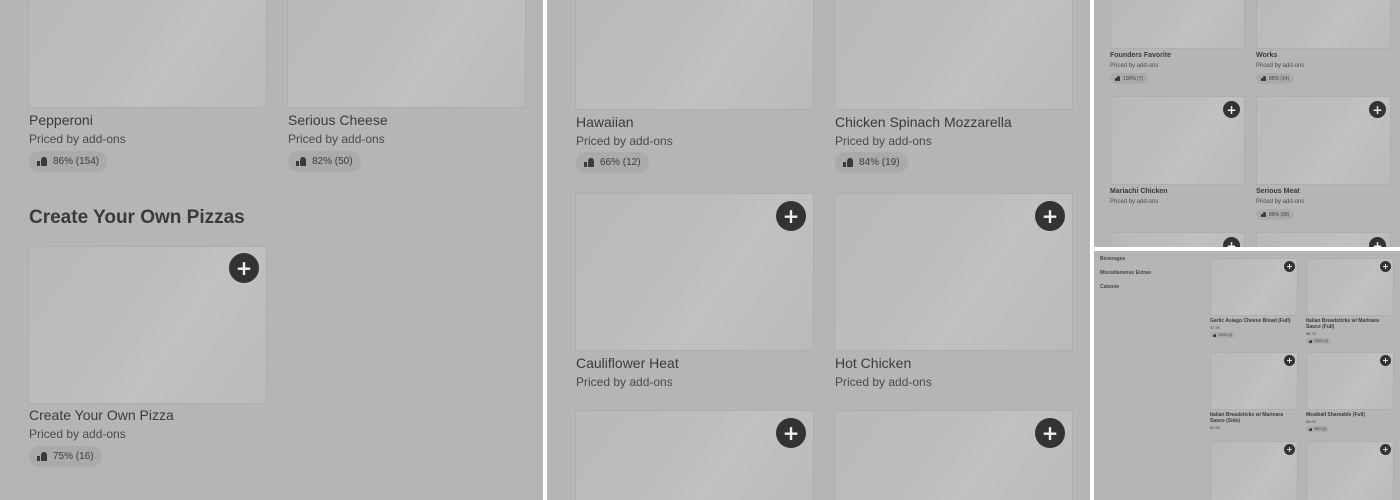  Describe the element at coordinates (605, 122) in the screenshot. I see `item-name: Hawaiian` at that location.